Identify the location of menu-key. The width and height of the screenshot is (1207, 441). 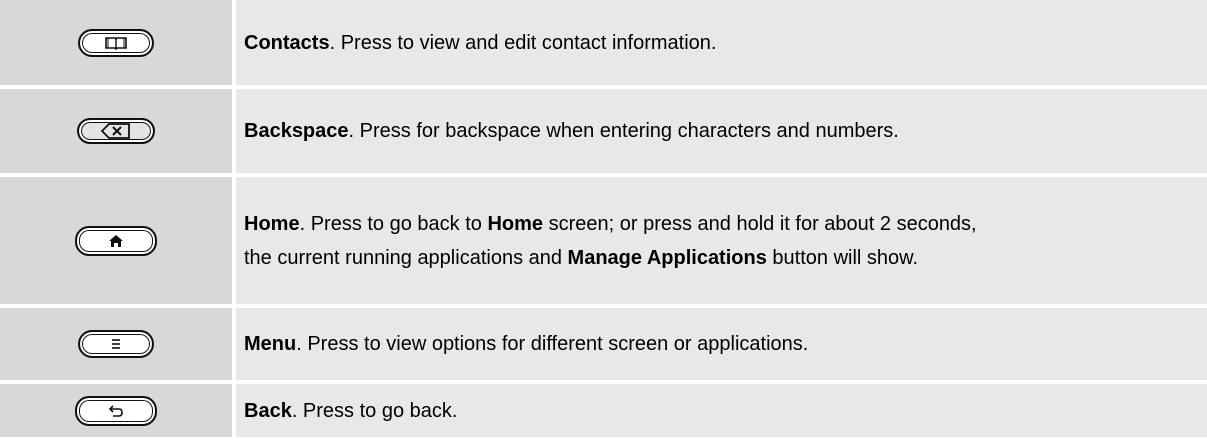
(116, 344).